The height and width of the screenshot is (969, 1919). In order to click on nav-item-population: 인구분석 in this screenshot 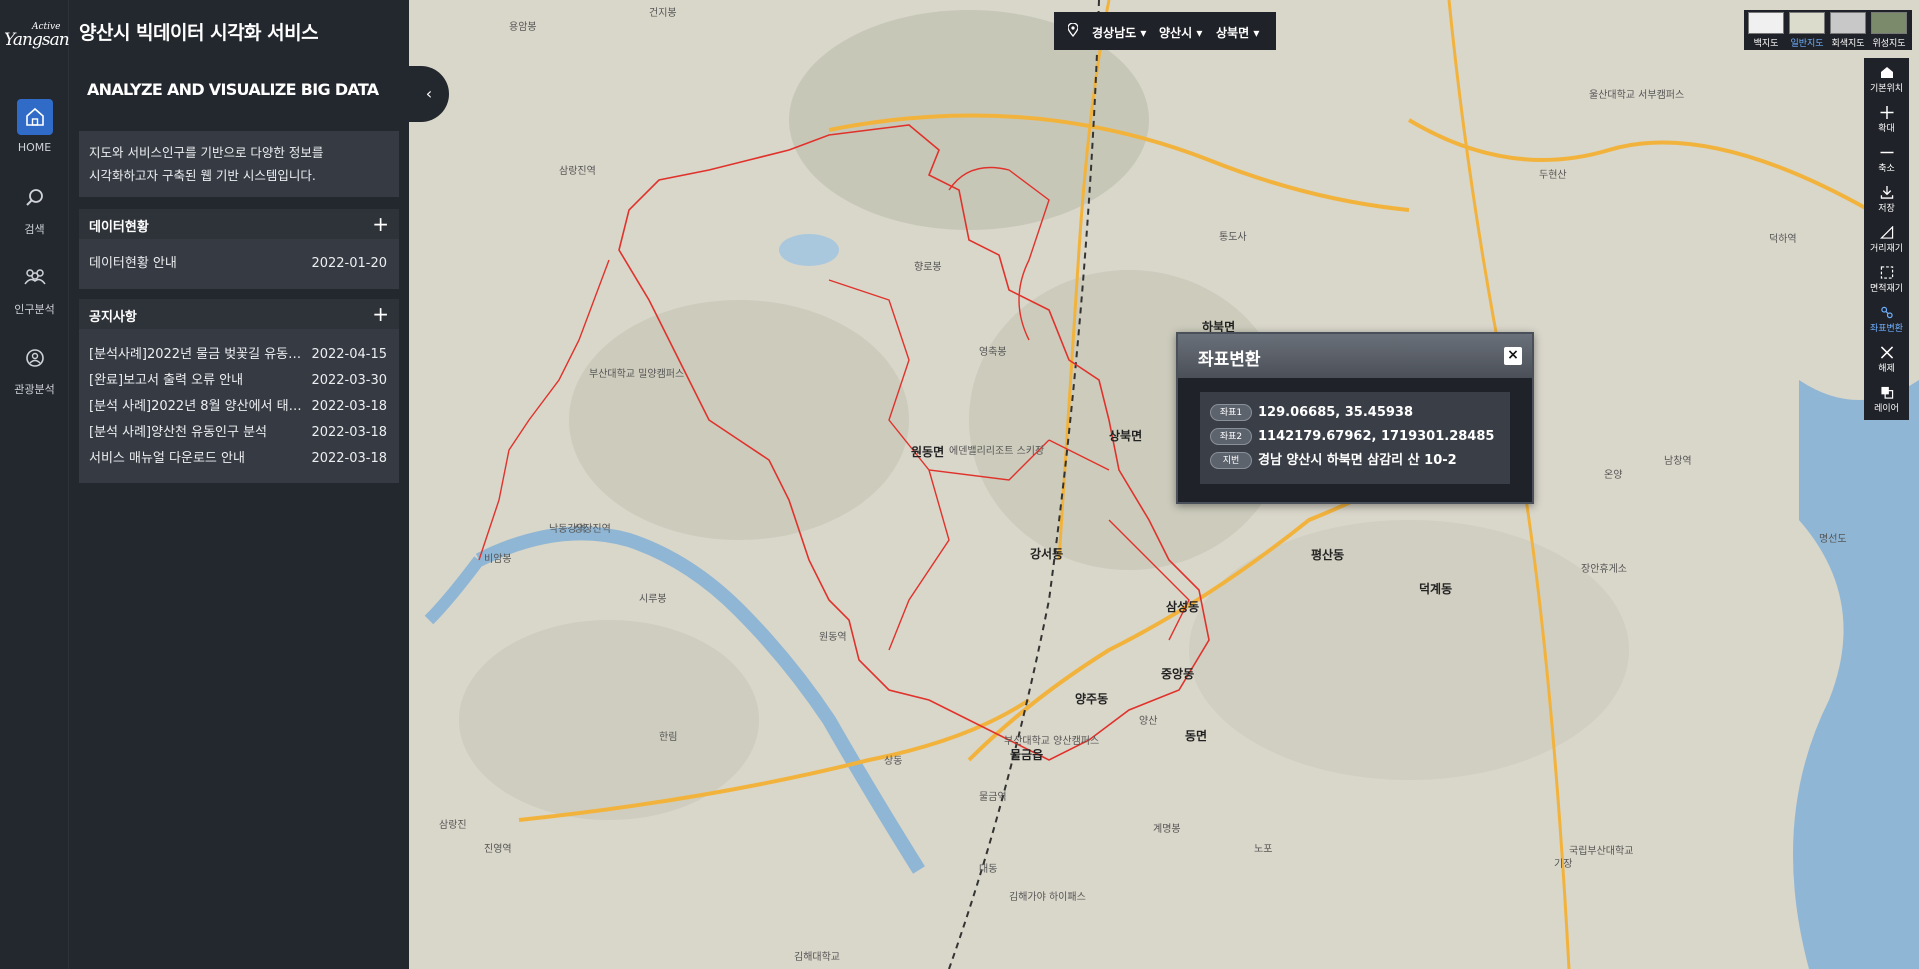, I will do `click(34, 294)`.